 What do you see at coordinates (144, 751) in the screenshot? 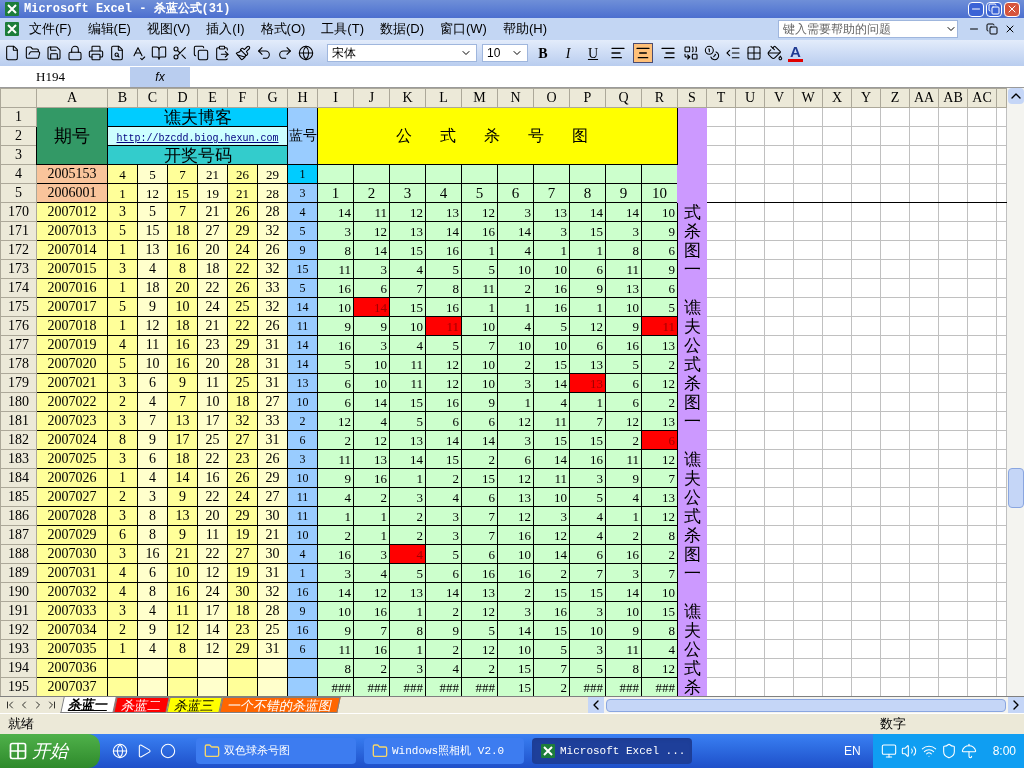
I see `media-player-icon` at bounding box center [144, 751].